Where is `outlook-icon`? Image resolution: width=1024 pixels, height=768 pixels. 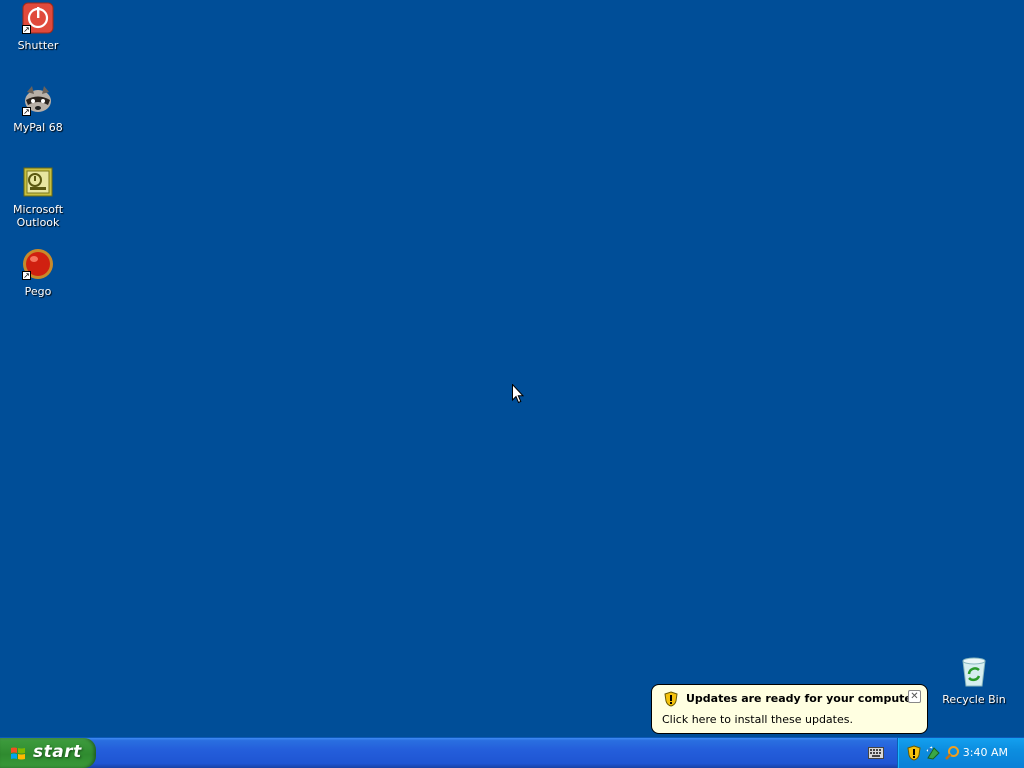 outlook-icon is located at coordinates (38, 182).